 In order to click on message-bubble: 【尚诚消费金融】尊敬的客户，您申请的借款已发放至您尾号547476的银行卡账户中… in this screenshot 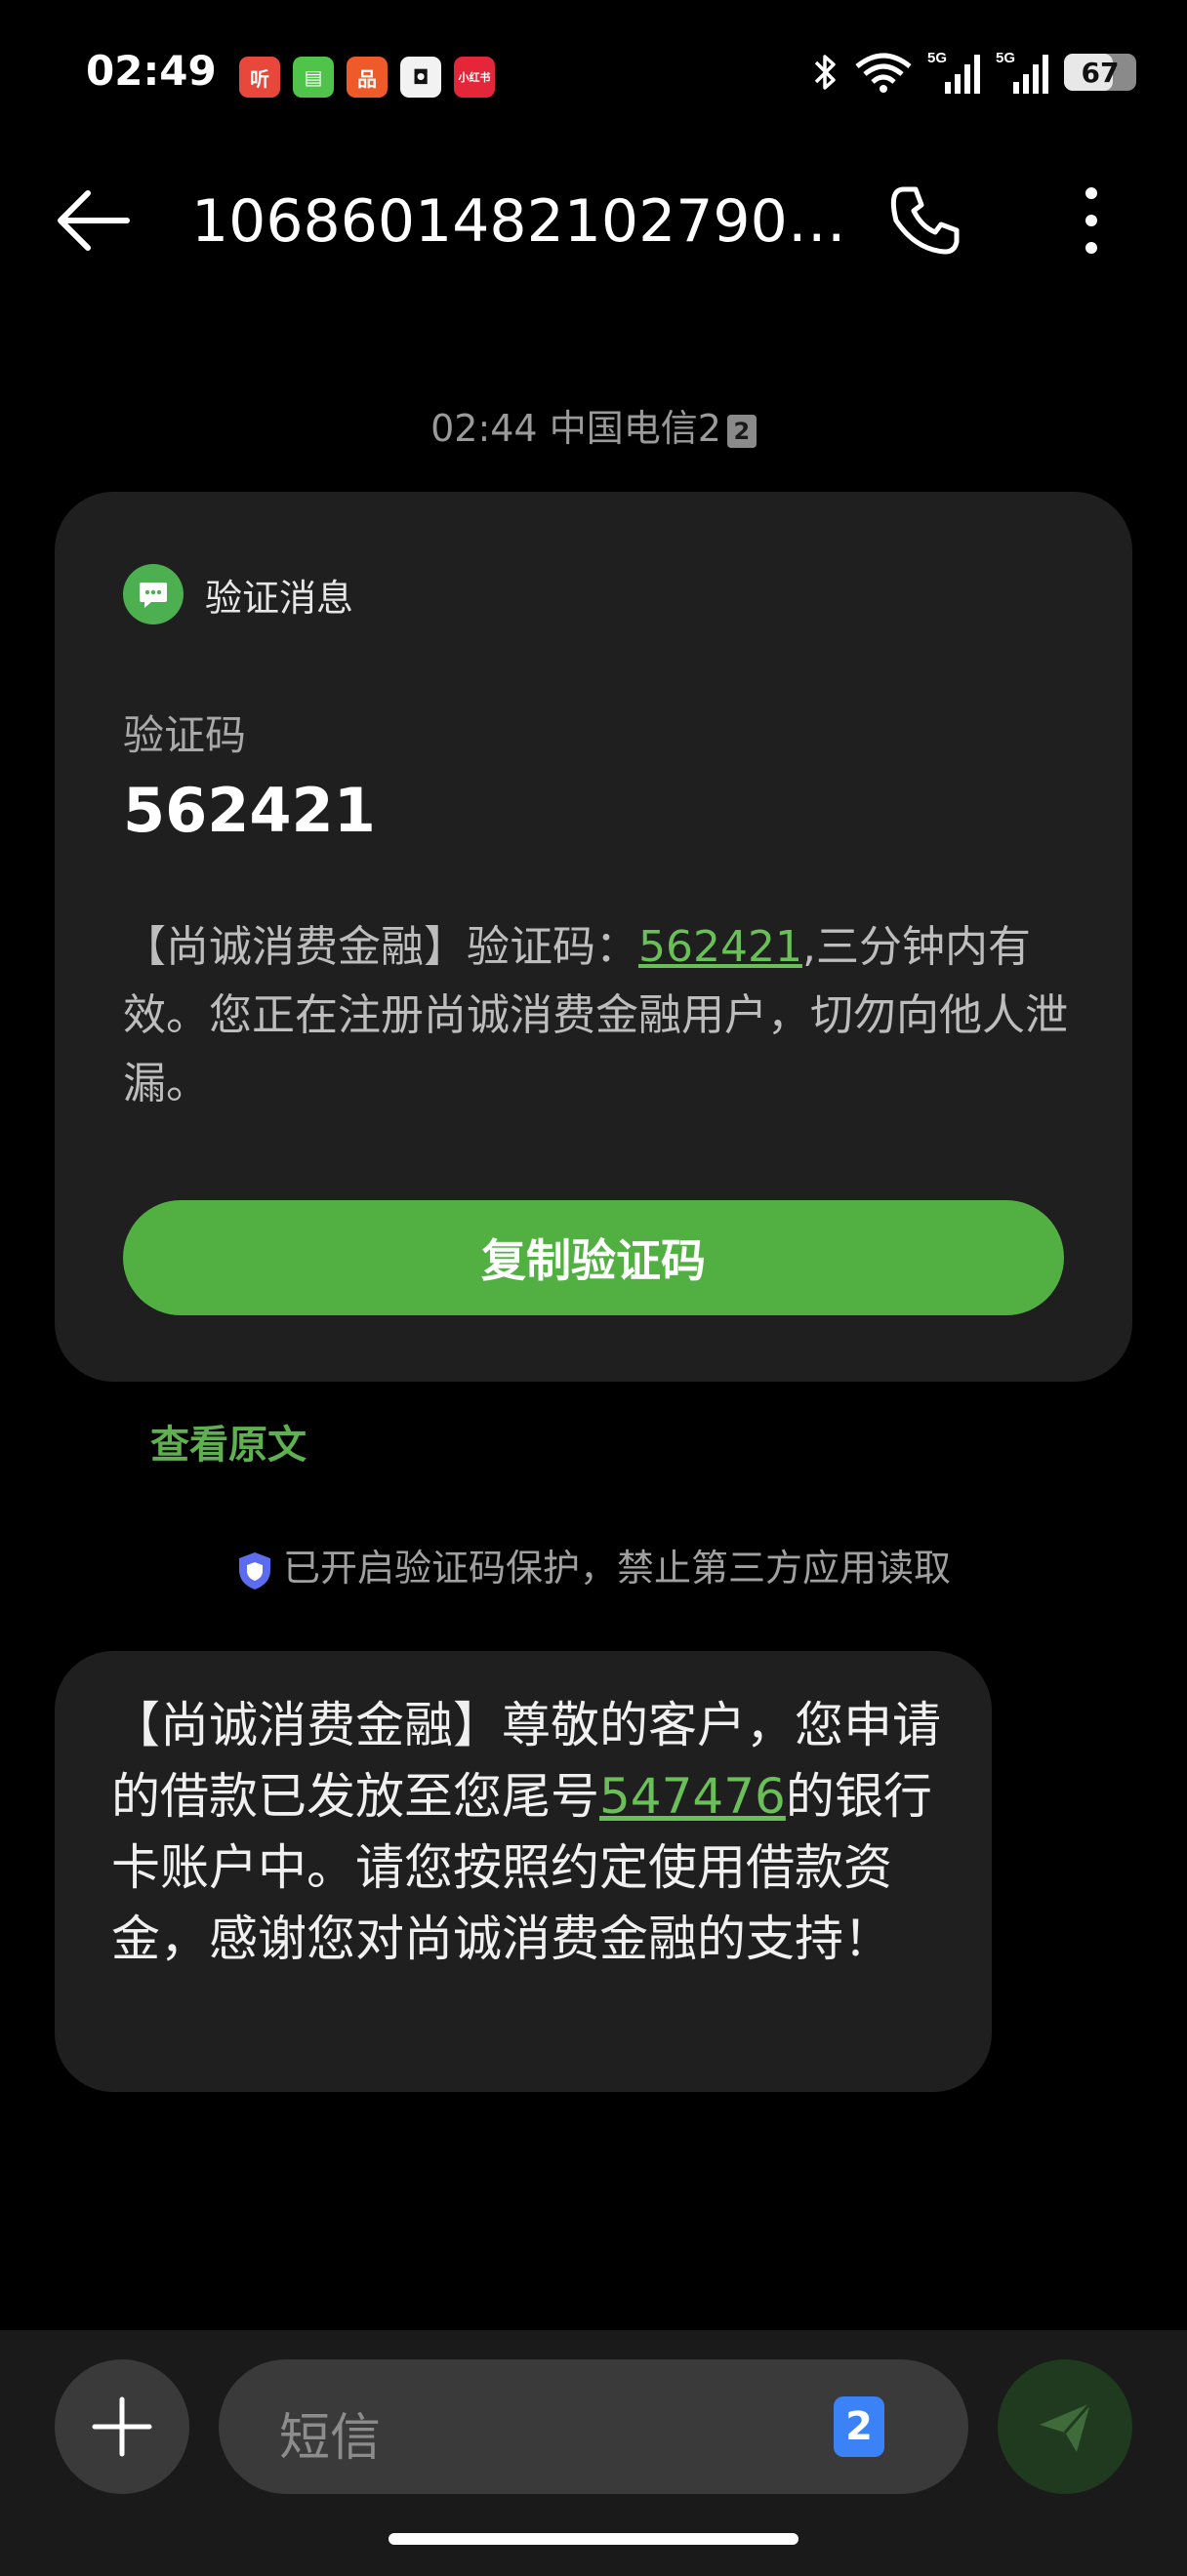, I will do `click(523, 1871)`.